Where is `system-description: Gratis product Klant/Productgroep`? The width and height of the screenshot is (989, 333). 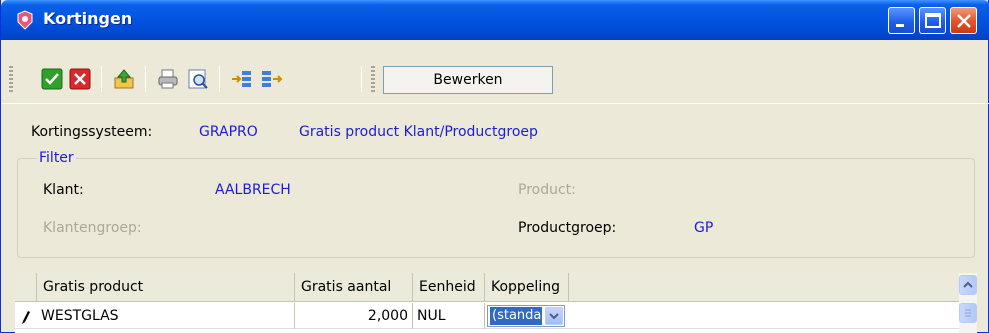
system-description: Gratis product Klant/Productgroep is located at coordinates (418, 132).